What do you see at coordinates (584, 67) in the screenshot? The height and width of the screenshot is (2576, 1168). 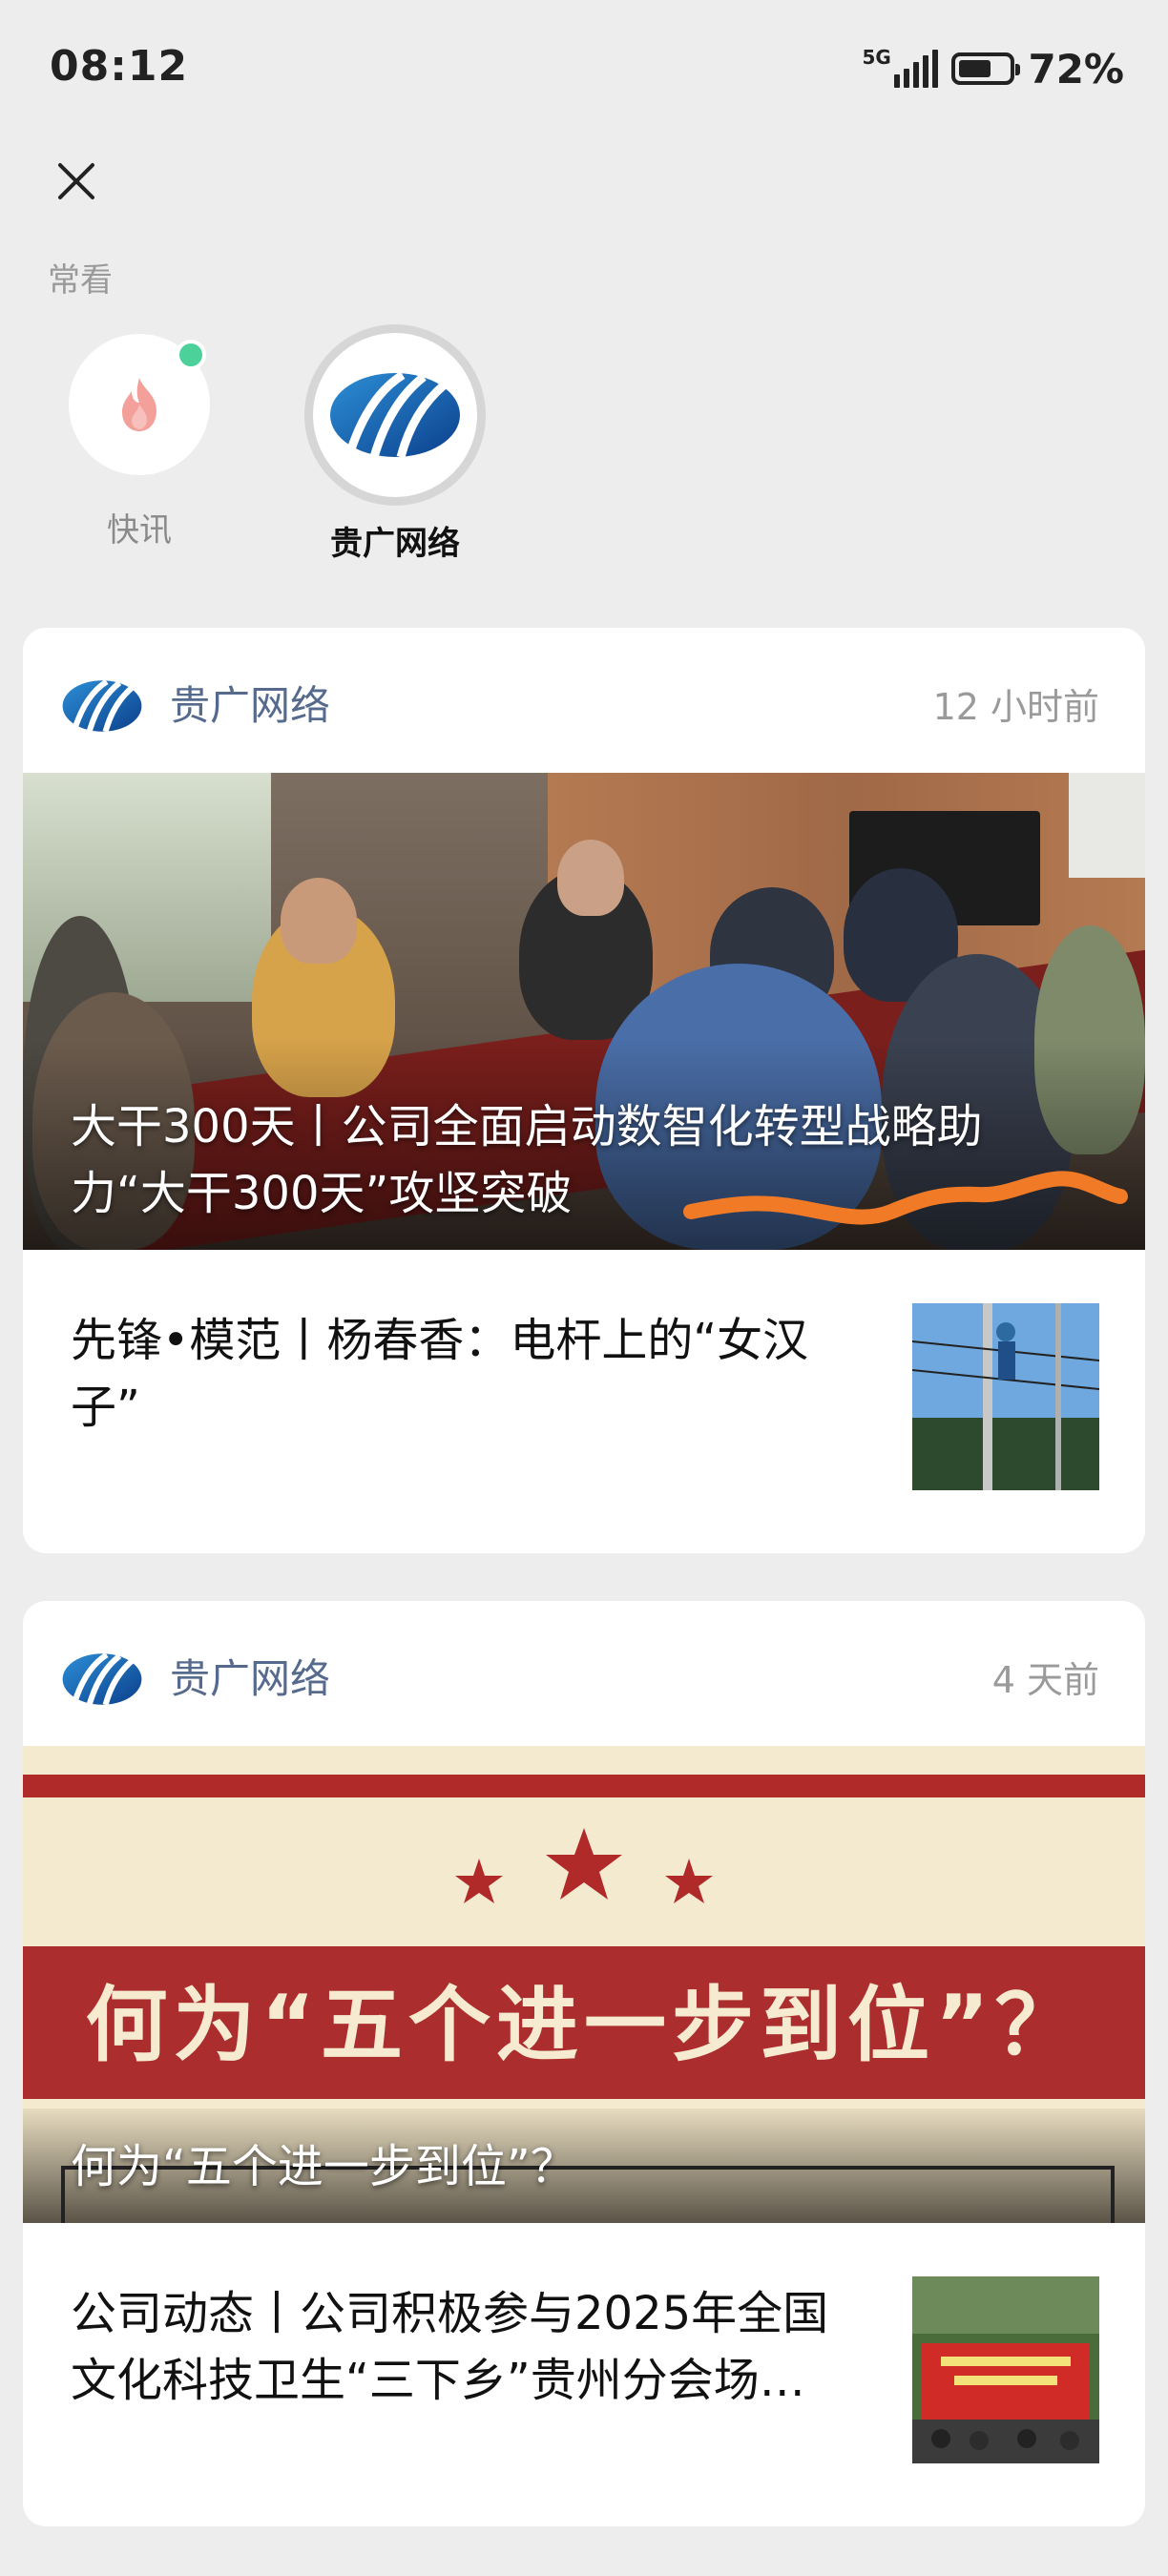 I see `status-bar: 08:12 5G 72%` at bounding box center [584, 67].